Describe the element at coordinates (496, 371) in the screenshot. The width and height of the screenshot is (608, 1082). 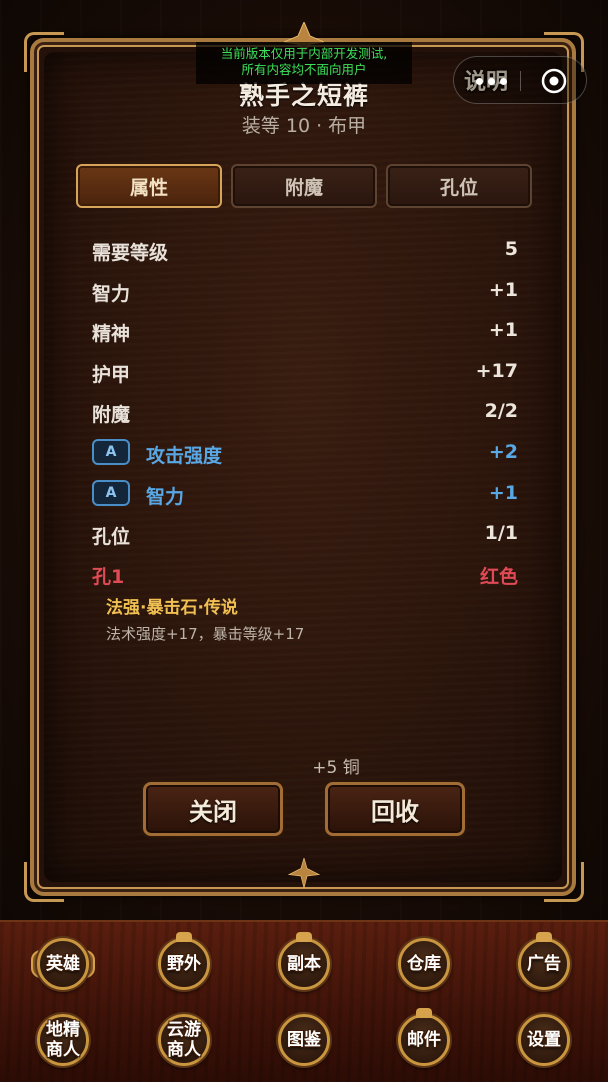
I see `stat-value: +17` at that location.